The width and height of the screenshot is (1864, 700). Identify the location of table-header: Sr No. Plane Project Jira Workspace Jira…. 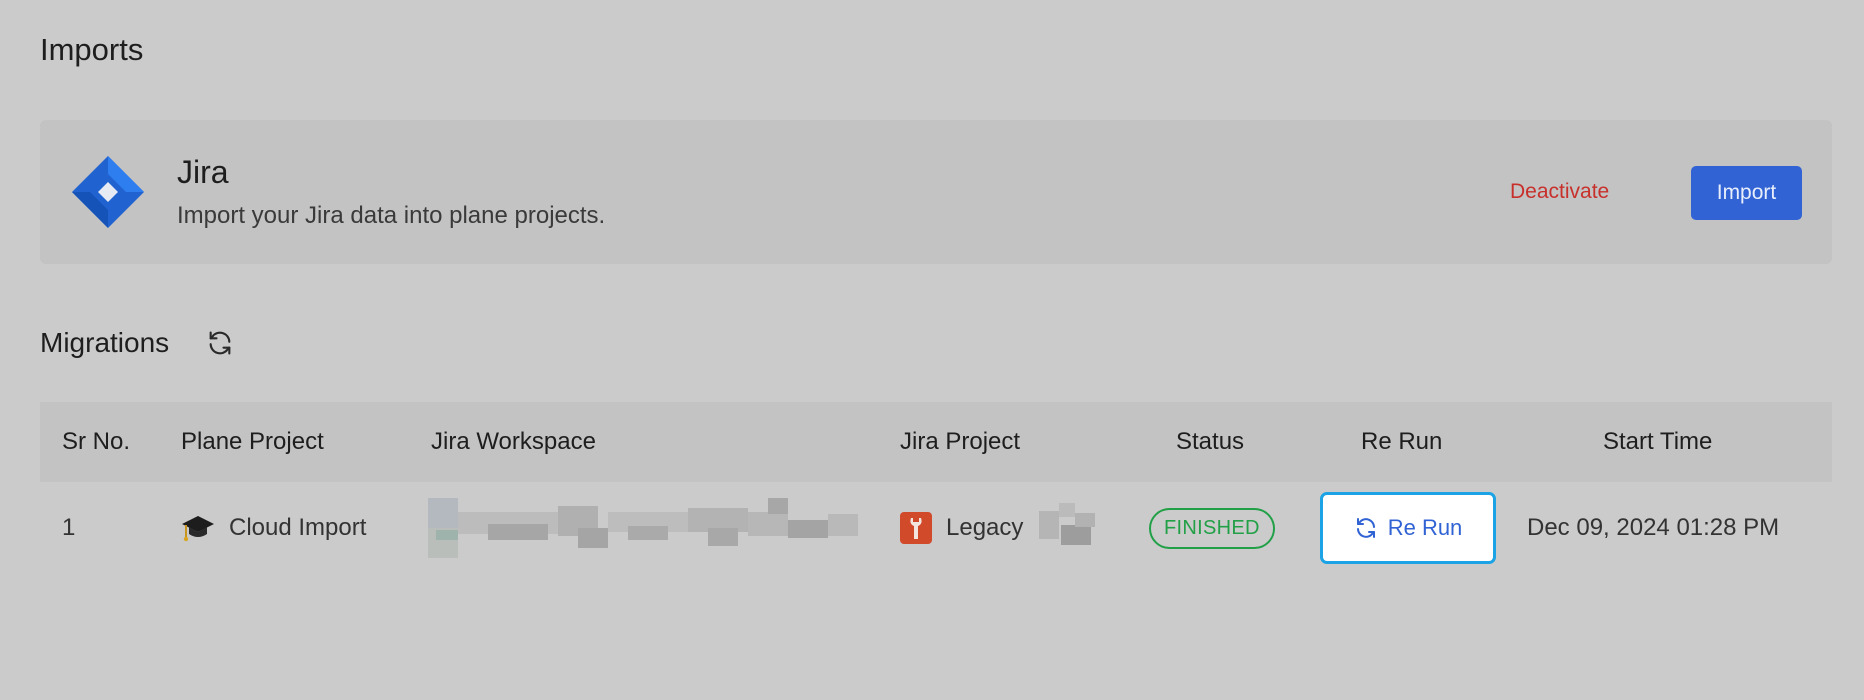
(936, 442).